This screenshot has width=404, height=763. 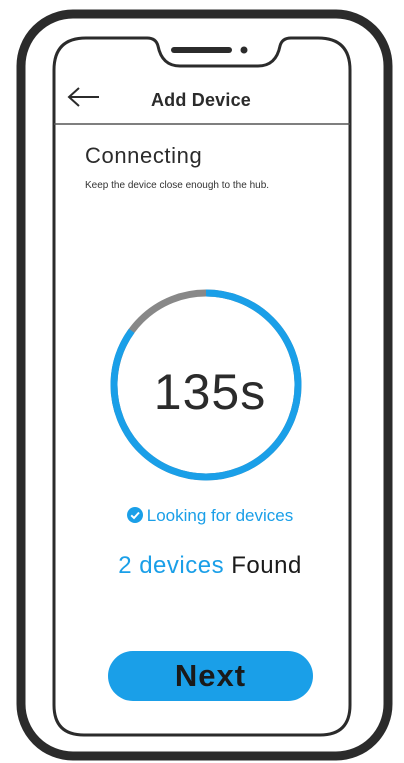 What do you see at coordinates (171, 565) in the screenshot?
I see `devices-found-count: 2 devices` at bounding box center [171, 565].